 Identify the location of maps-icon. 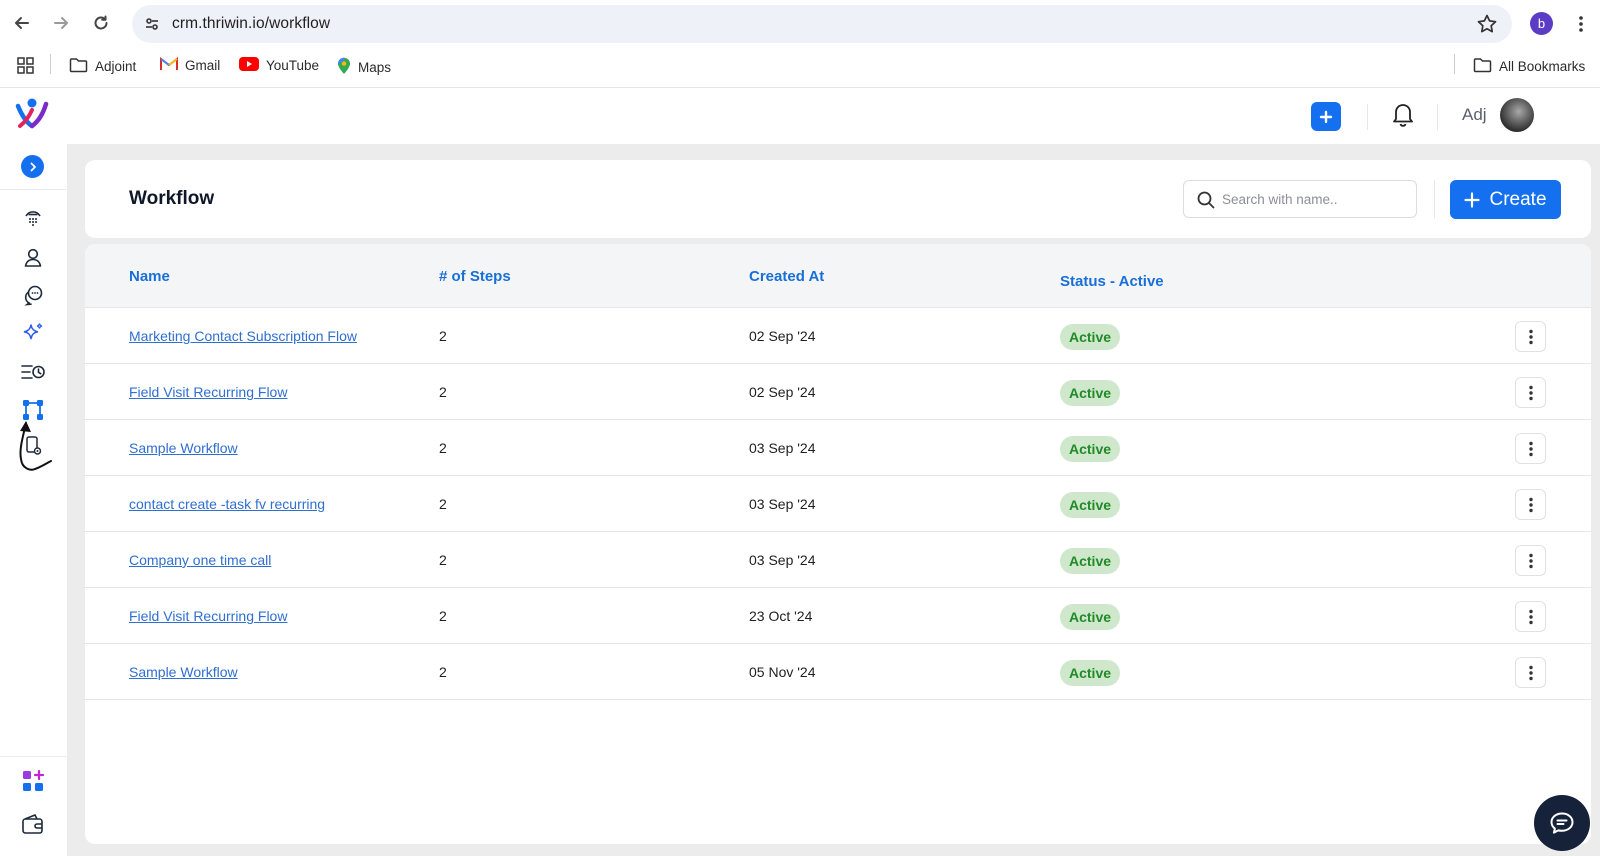
(344, 67).